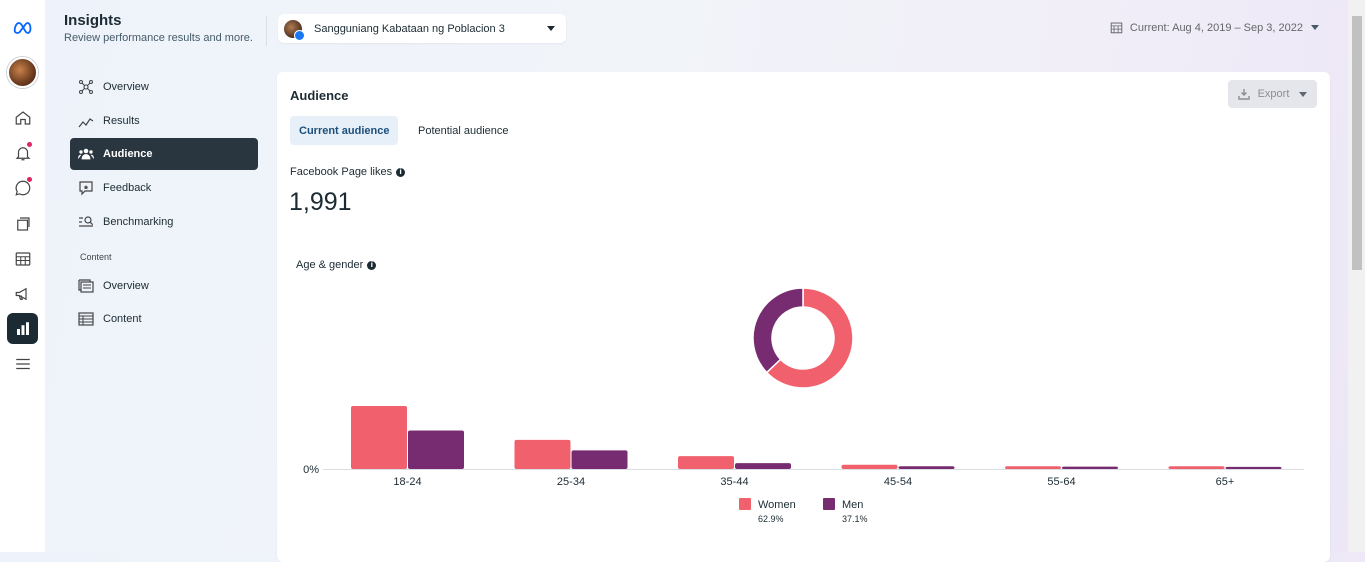  I want to click on bar-women-65+, so click(1196, 467).